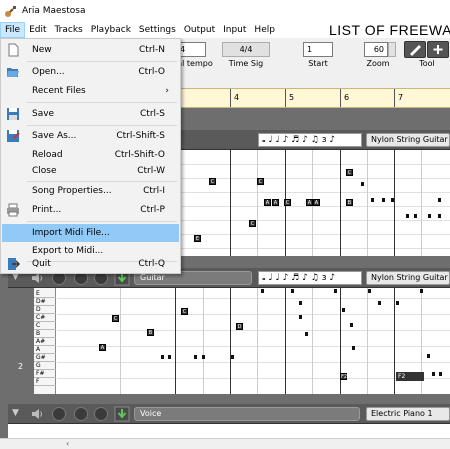 The width and height of the screenshot is (450, 449). I want to click on key-label: G, so click(45, 366).